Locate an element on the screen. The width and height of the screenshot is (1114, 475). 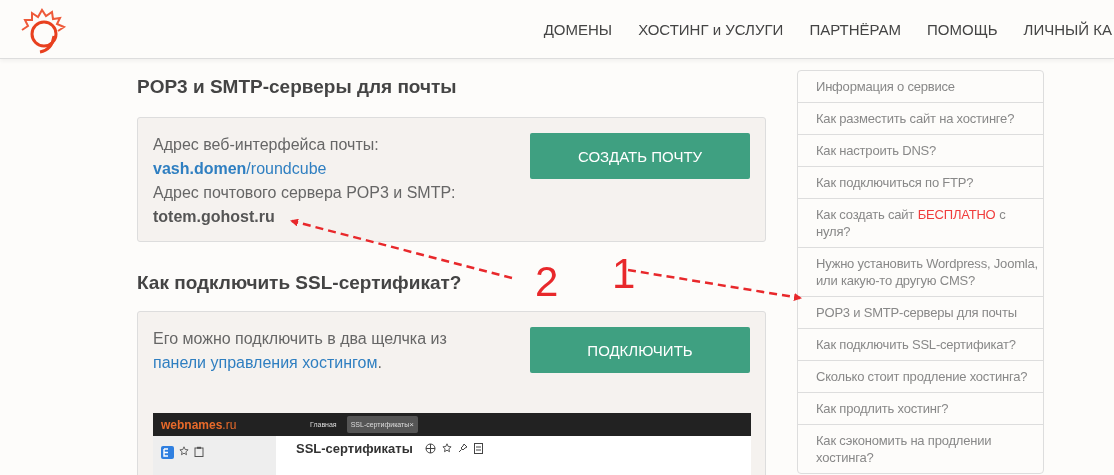
nav-link: ХОСТИНГ и УСЛУГИ is located at coordinates (711, 29).